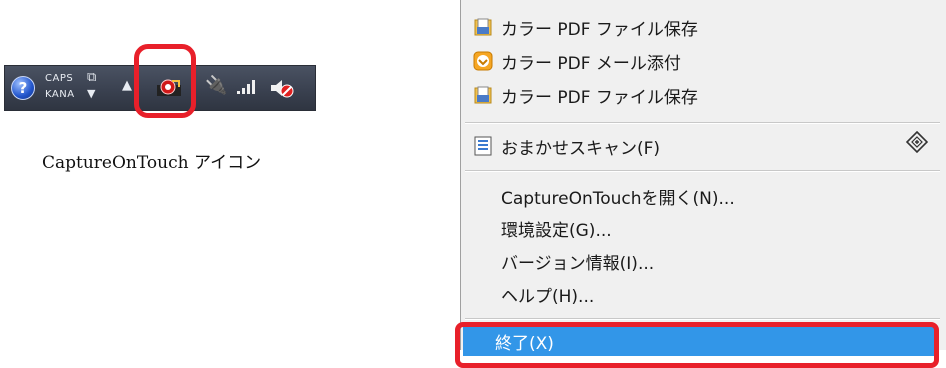 Image resolution: width=946 pixels, height=368 pixels. Describe the element at coordinates (91, 77) in the screenshot. I see `ime-window-icon: ⧉` at that location.